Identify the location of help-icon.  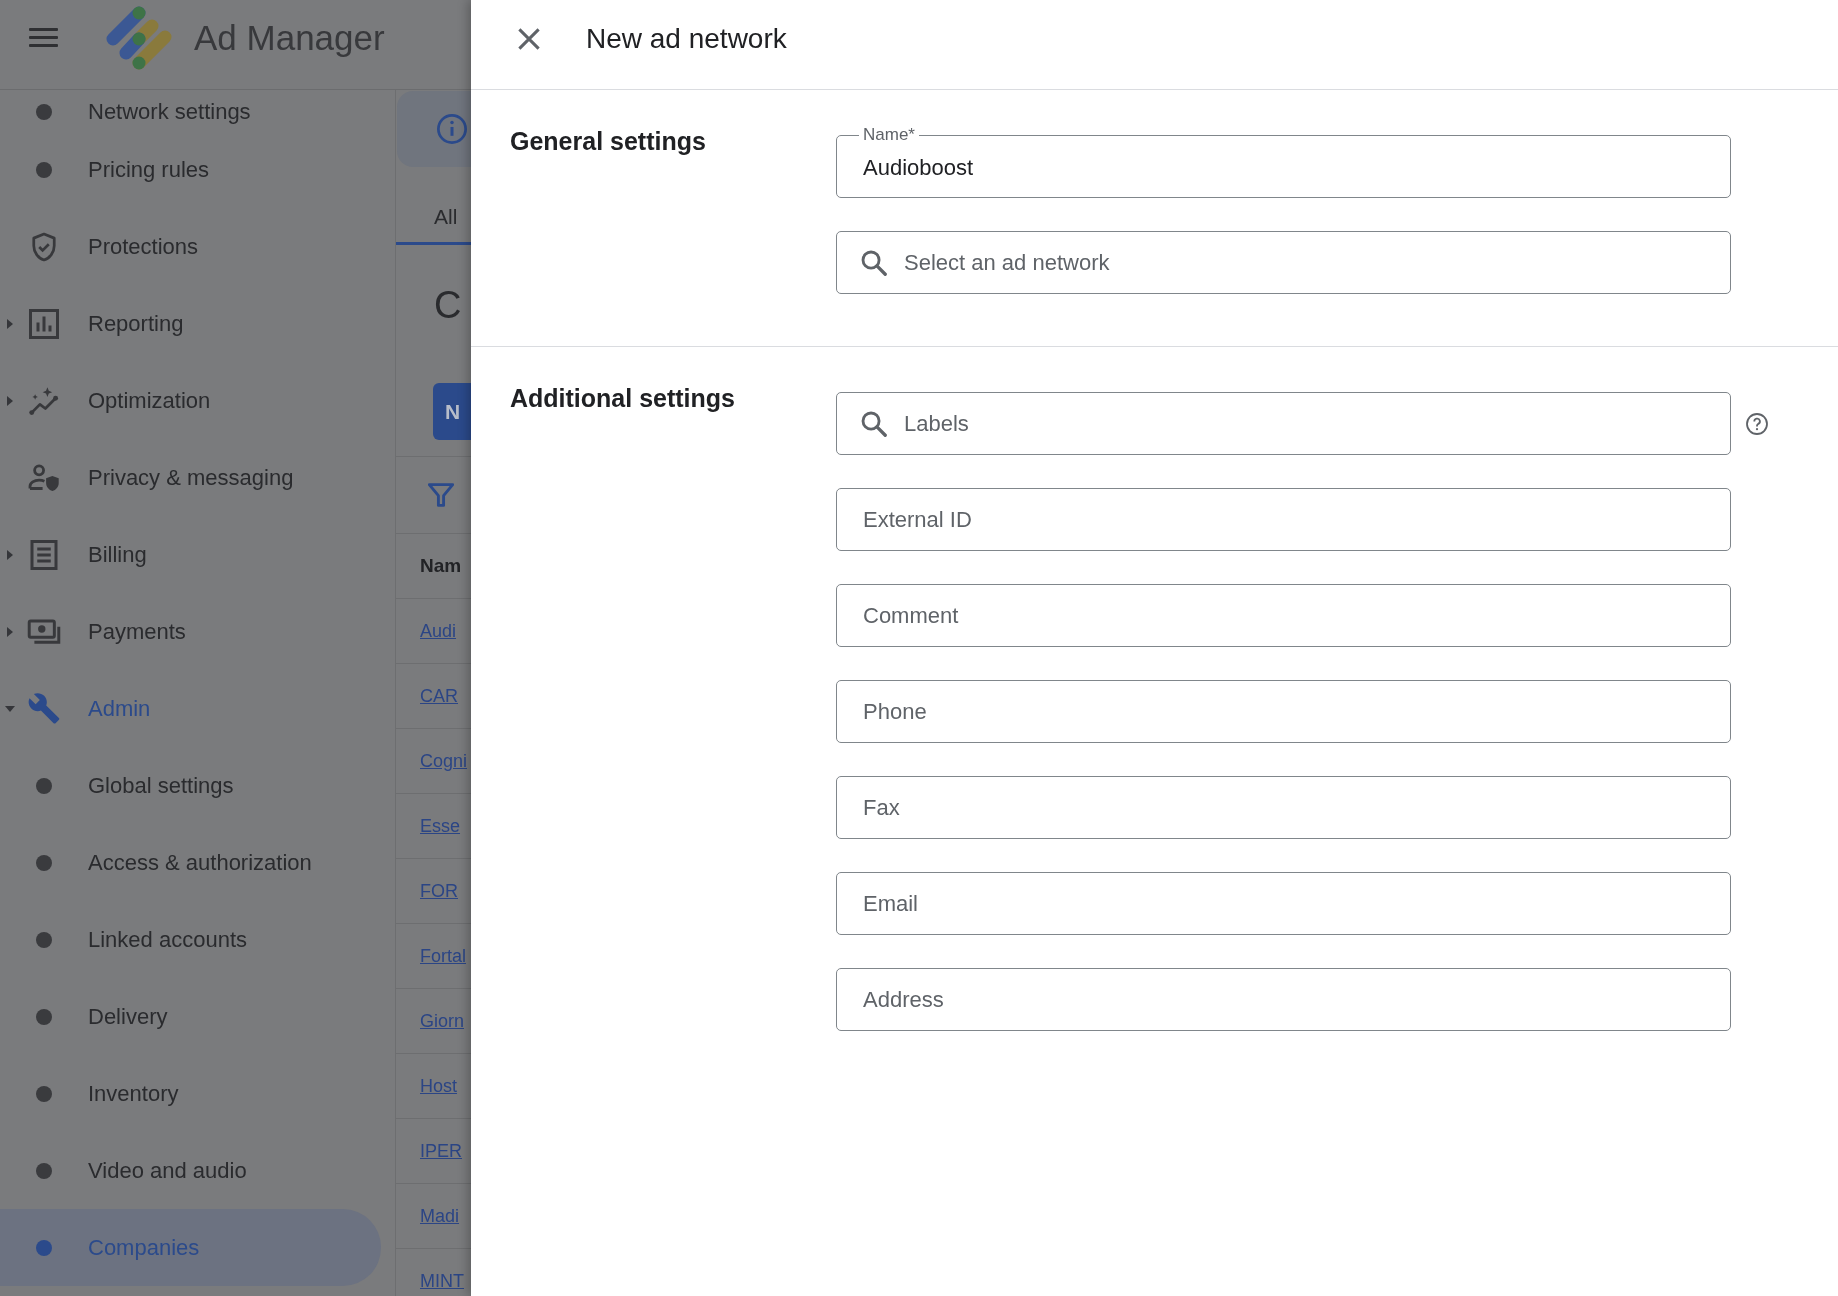
(1757, 423).